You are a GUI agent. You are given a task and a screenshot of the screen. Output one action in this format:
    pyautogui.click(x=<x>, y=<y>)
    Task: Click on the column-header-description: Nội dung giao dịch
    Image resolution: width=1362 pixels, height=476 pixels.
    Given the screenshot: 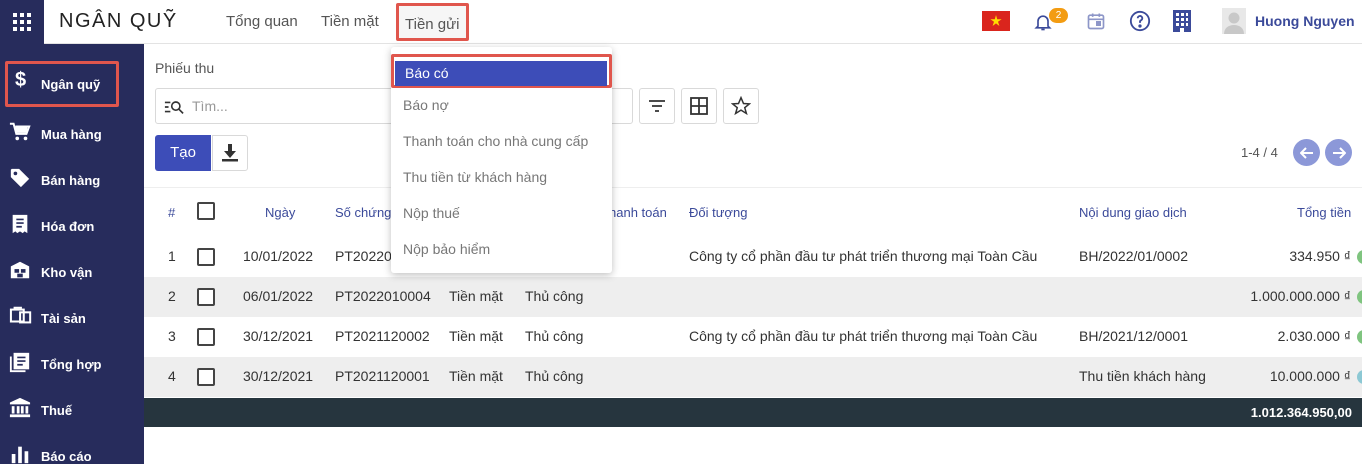 What is the action you would take?
    pyautogui.click(x=1133, y=212)
    